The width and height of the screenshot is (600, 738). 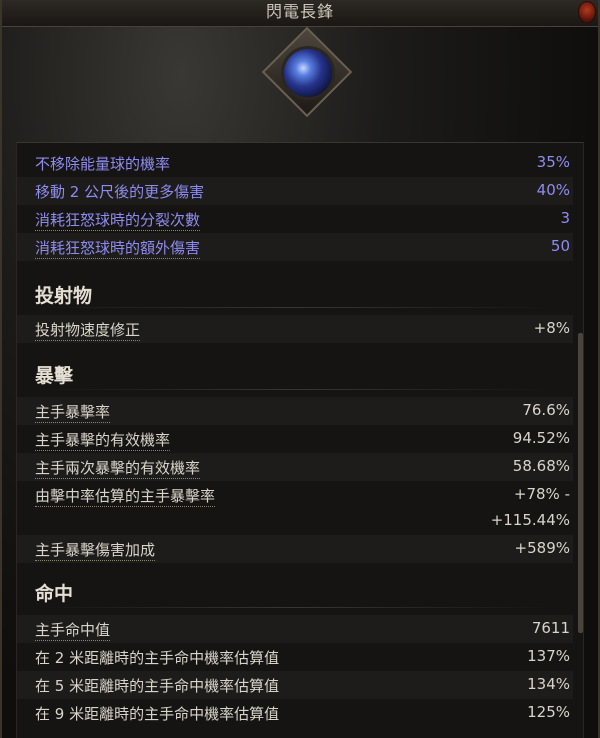 What do you see at coordinates (548, 684) in the screenshot?
I see `stat-value: 134%` at bounding box center [548, 684].